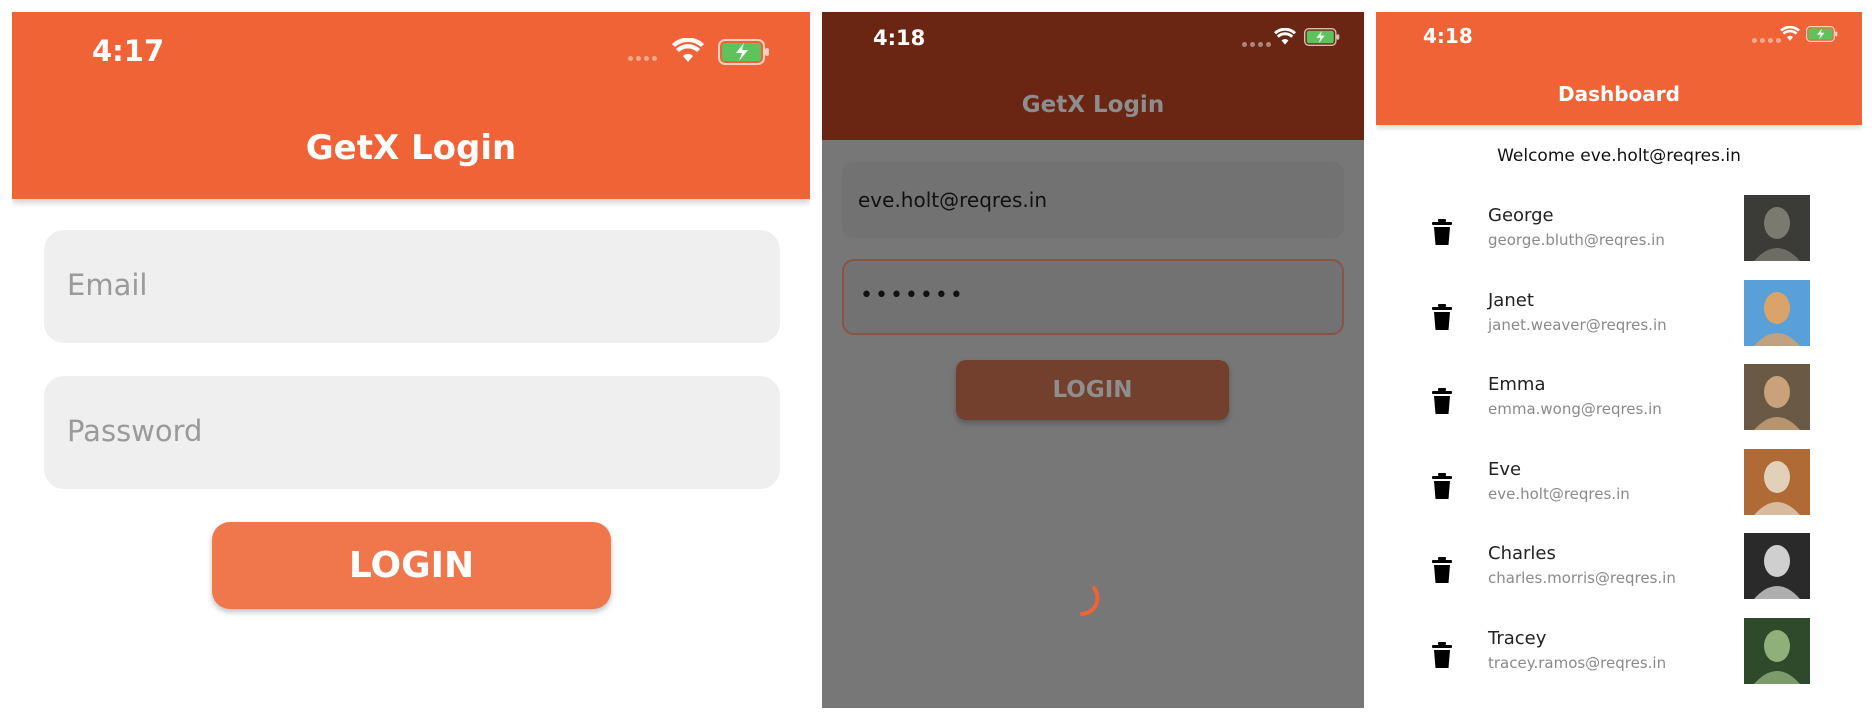 Image resolution: width=1872 pixels, height=718 pixels. What do you see at coordinates (411, 105) in the screenshot?
I see `app-bar: 4:17 GetX Login` at bounding box center [411, 105].